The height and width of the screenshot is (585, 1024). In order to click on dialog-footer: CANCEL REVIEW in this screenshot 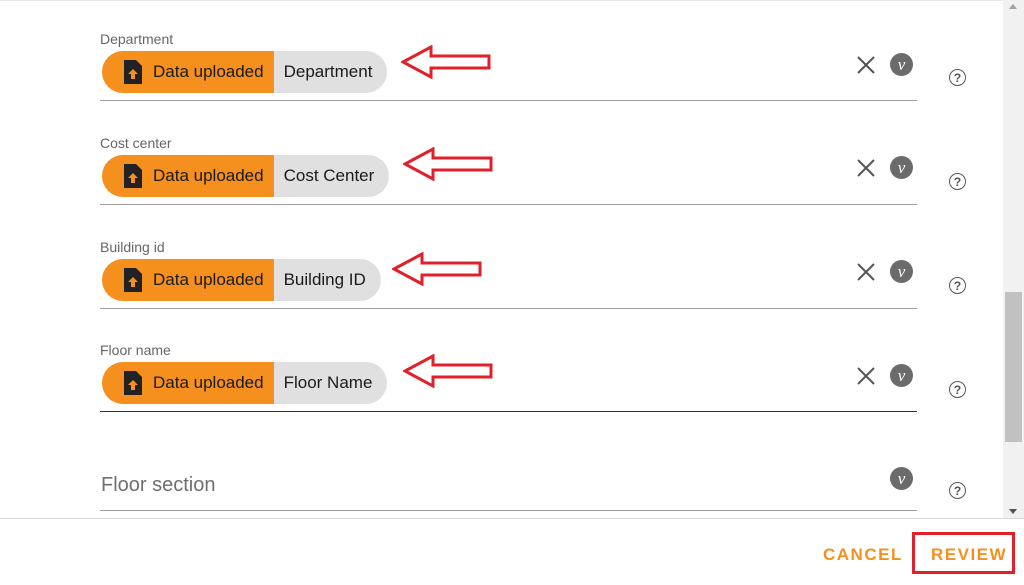, I will do `click(512, 551)`.